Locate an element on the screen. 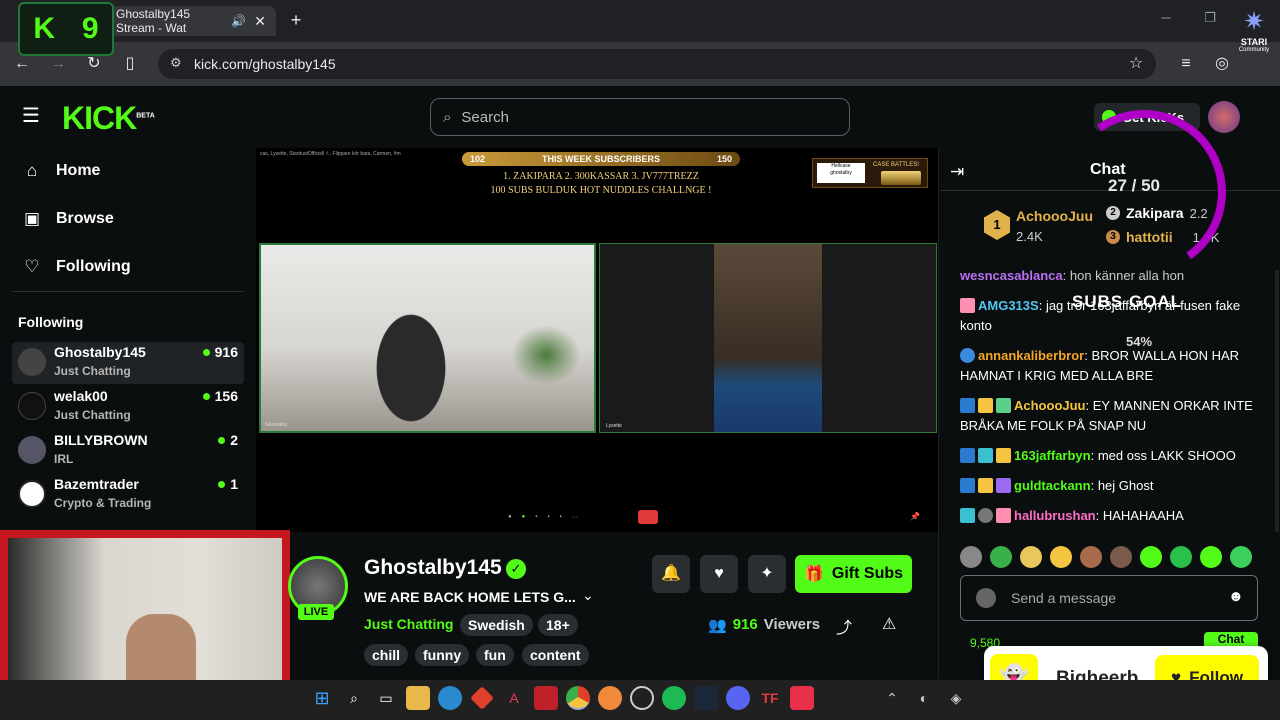  menu-icon: ☰ is located at coordinates (32, 116).